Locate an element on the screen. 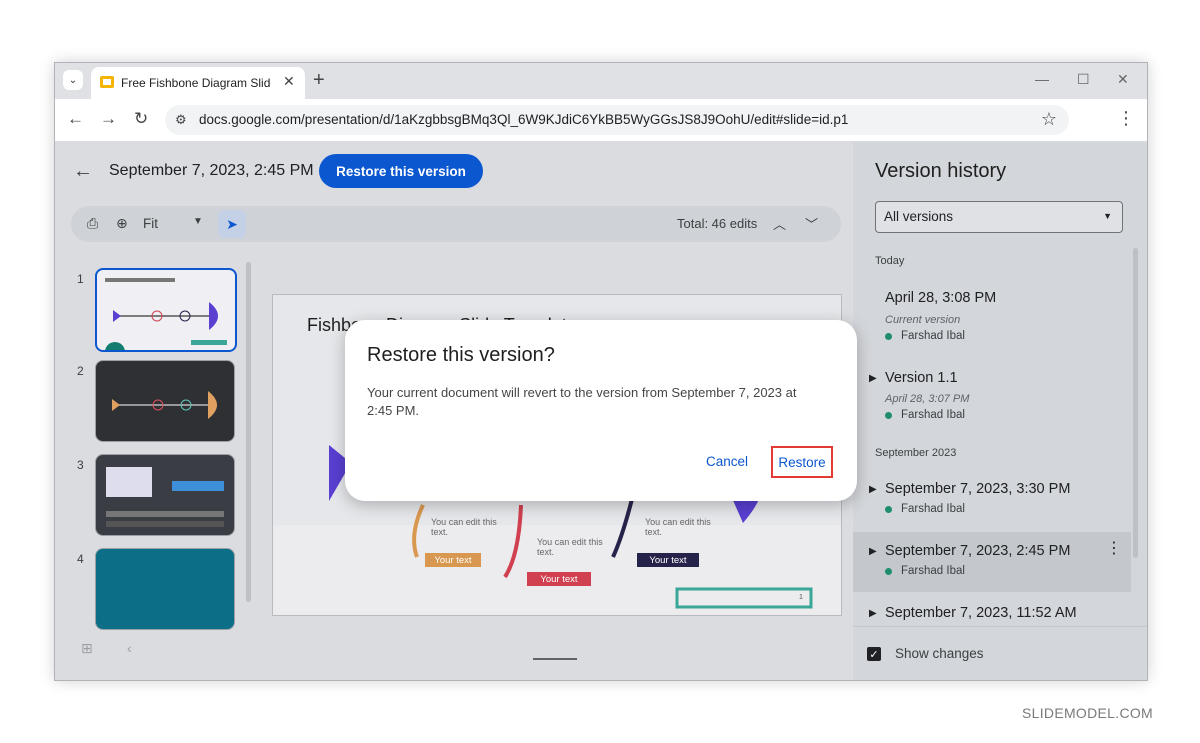 The height and width of the screenshot is (743, 1200). minimize-icon: — is located at coordinates (1042, 79).